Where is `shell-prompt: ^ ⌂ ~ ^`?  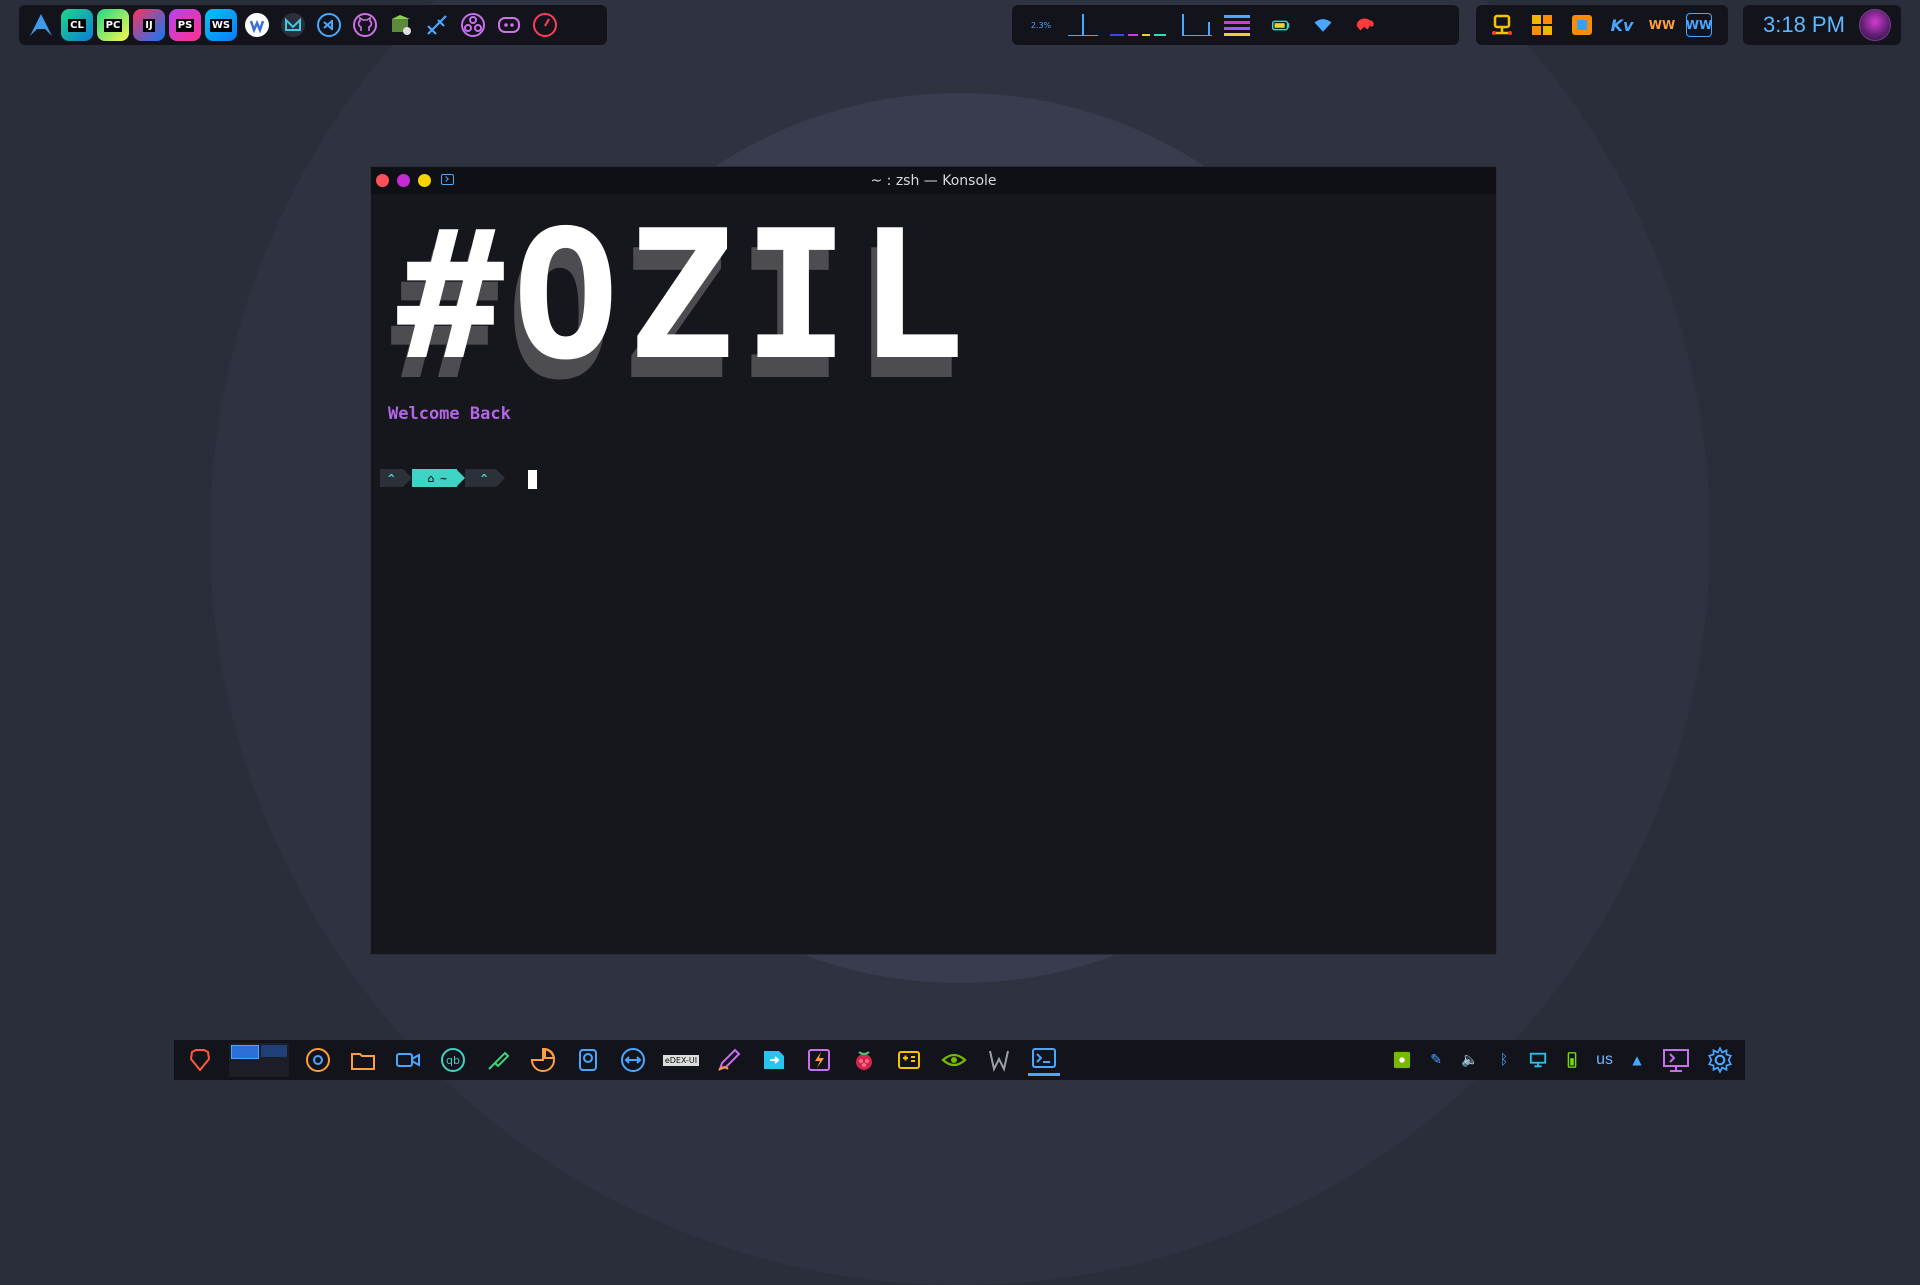
shell-prompt: ^ ⌂ ~ ^ is located at coordinates (442, 478).